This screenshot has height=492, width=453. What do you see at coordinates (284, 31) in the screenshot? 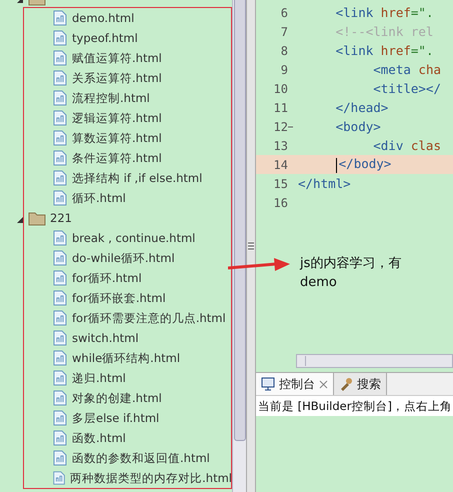
I see `line-number: 7` at bounding box center [284, 31].